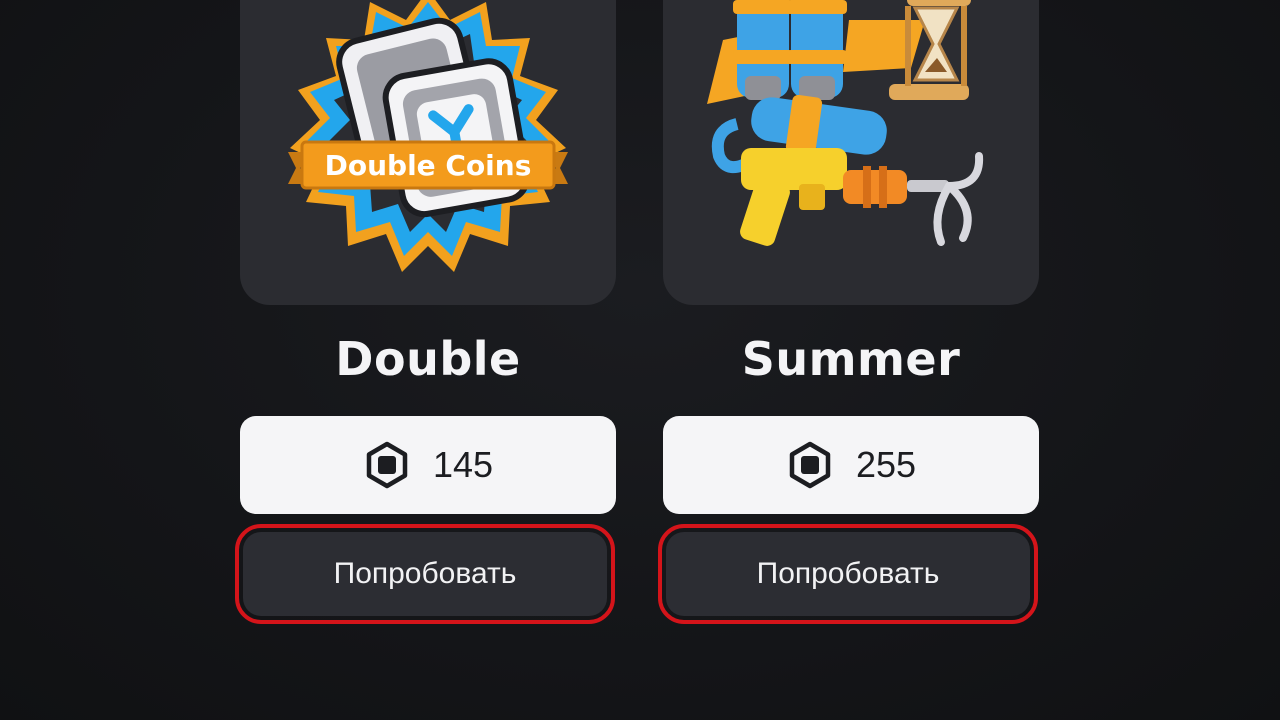  I want to click on summer-gear-bundle-icon, so click(845, 123).